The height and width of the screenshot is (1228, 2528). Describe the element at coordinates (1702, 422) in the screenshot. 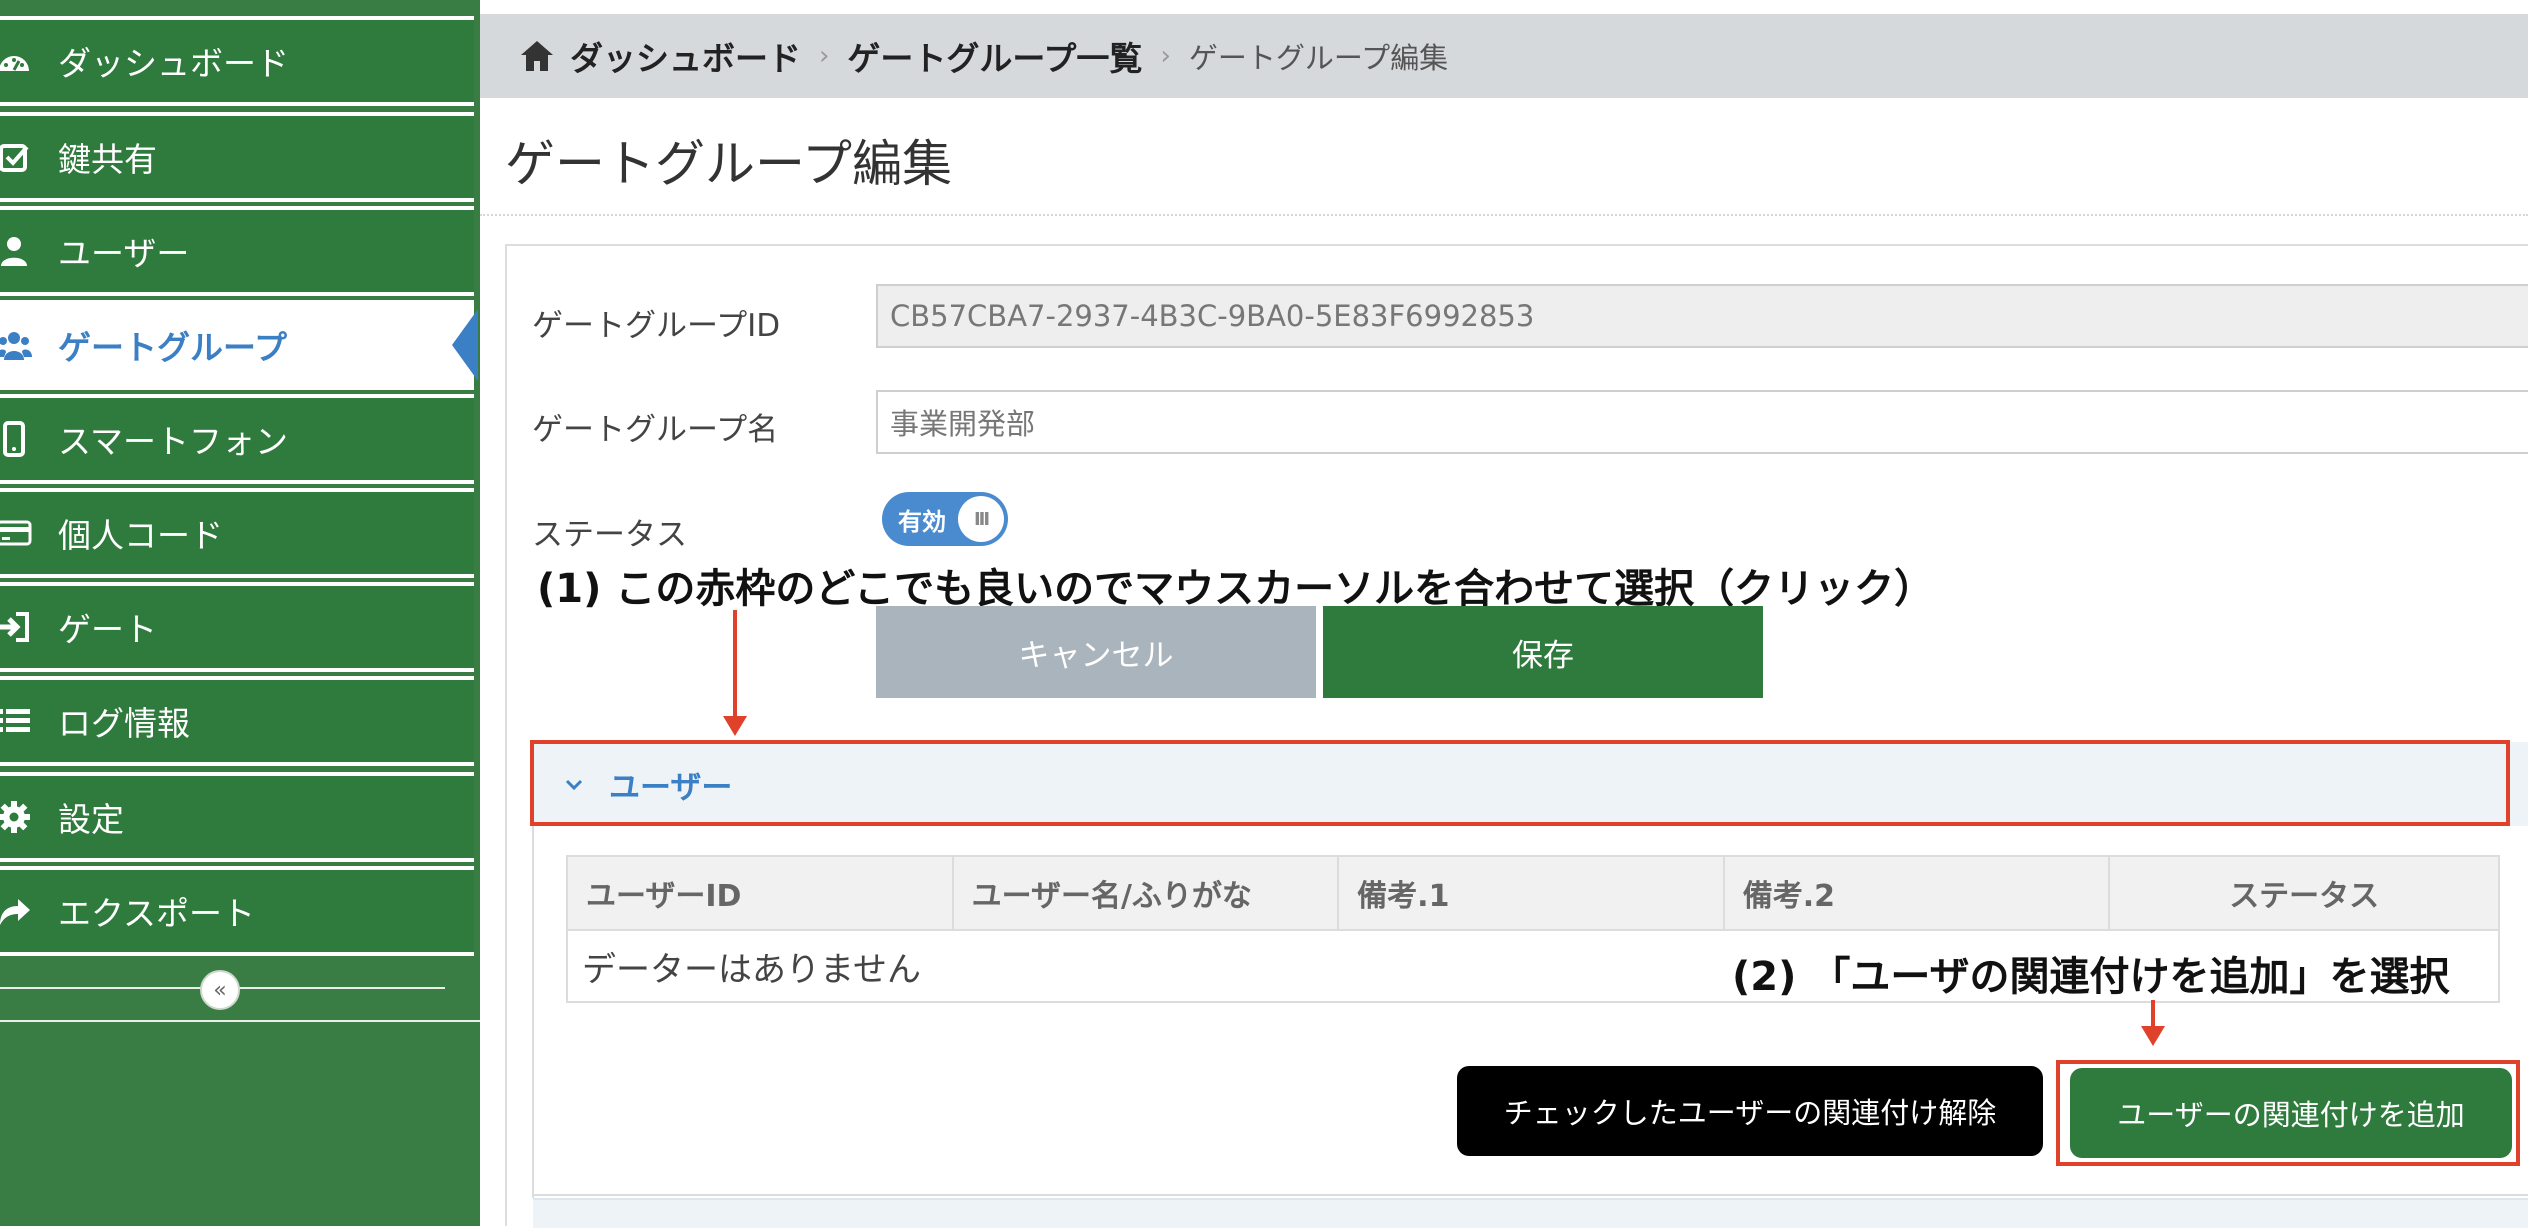

I see `gate-group-name-field: 事業開発部` at that location.